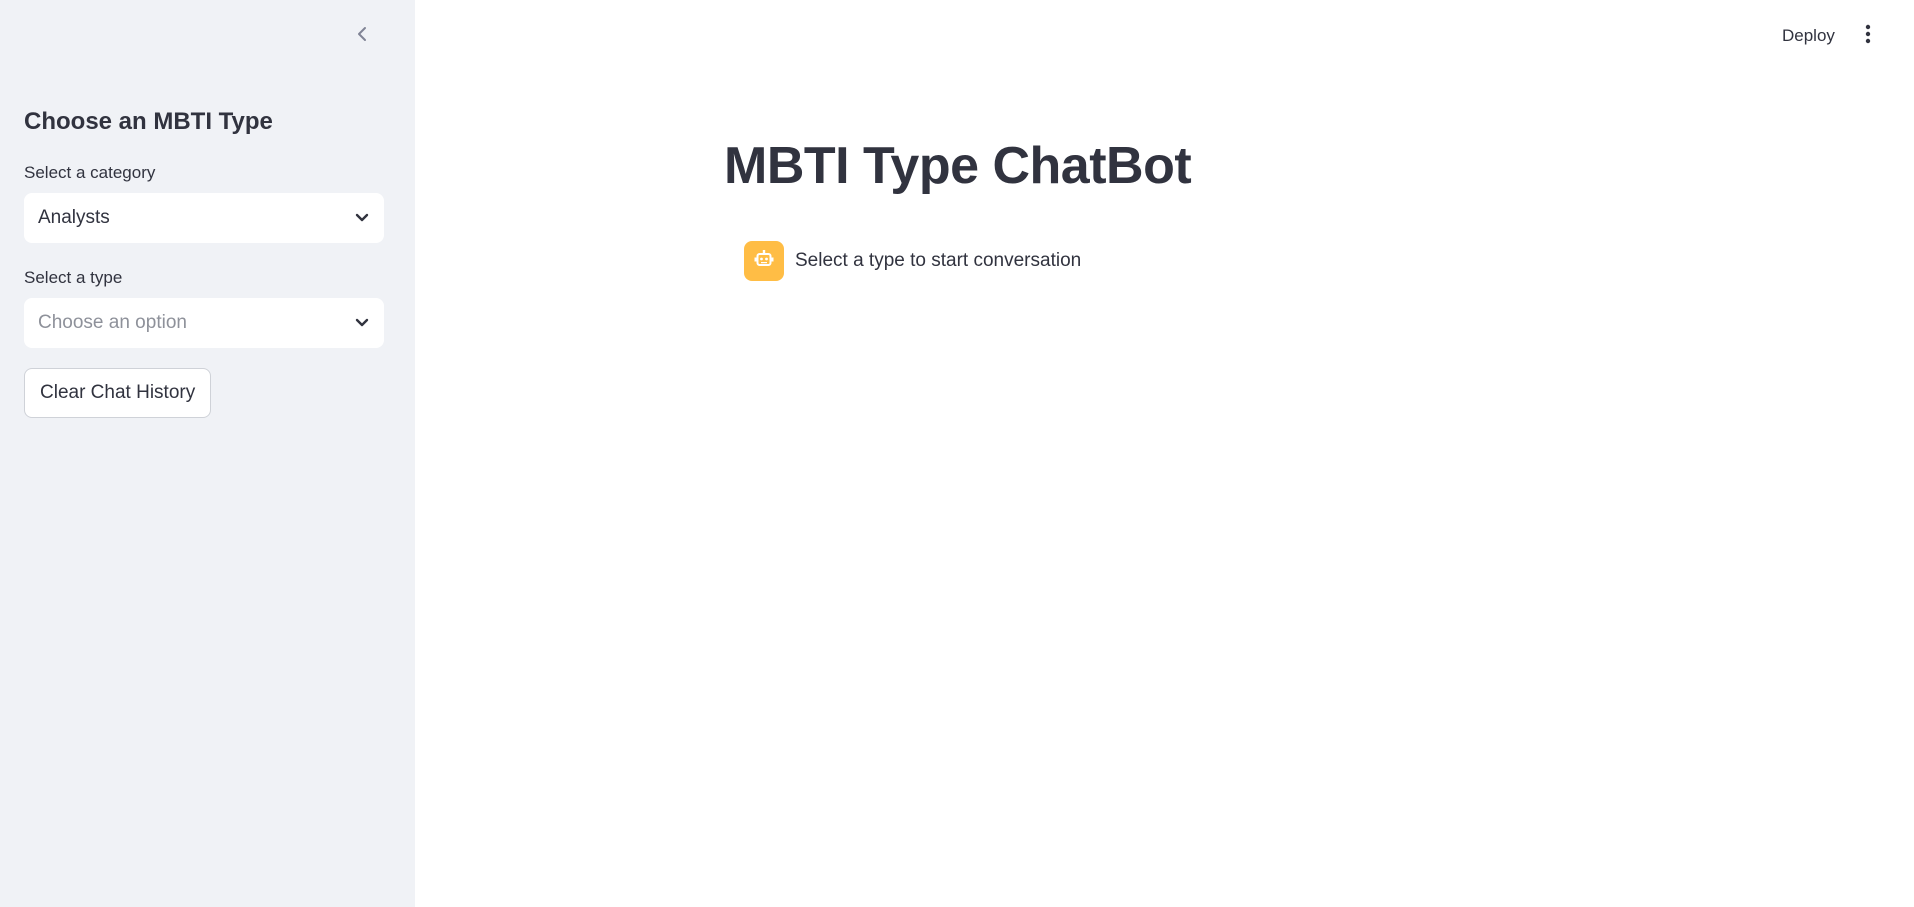 Image resolution: width=1914 pixels, height=907 pixels. I want to click on main-menu-button, so click(1868, 36).